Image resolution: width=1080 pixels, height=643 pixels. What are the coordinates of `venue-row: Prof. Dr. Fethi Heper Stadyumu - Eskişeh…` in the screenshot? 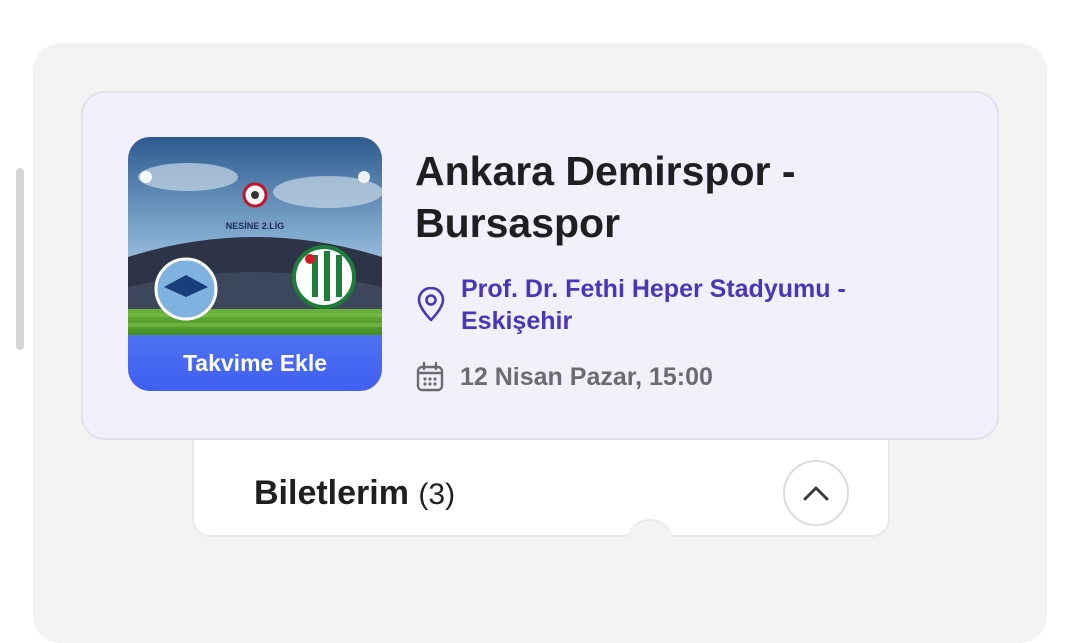 It's located at (685, 305).